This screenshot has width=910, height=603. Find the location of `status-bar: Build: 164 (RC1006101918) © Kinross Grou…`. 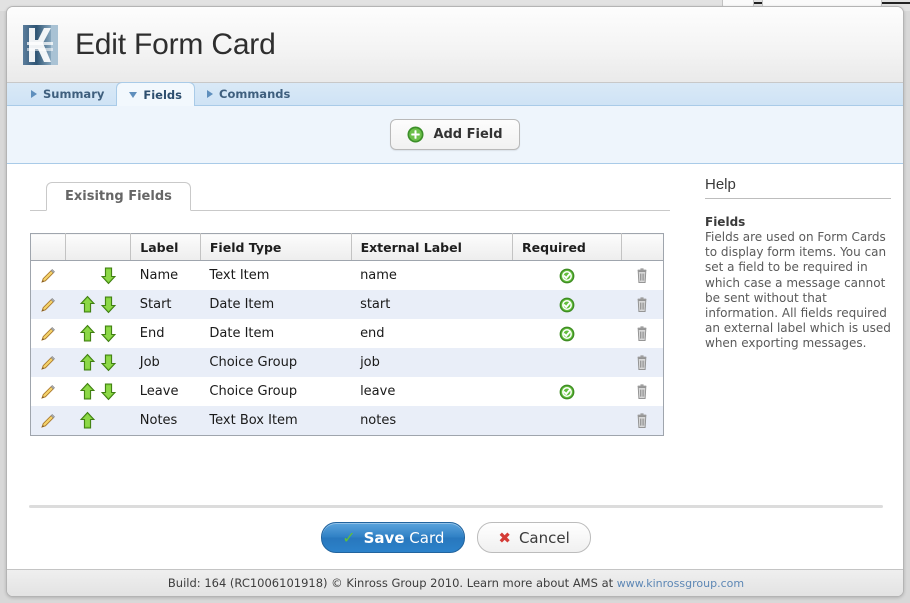

status-bar: Build: 164 (RC1006101918) © Kinross Grou… is located at coordinates (455, 582).